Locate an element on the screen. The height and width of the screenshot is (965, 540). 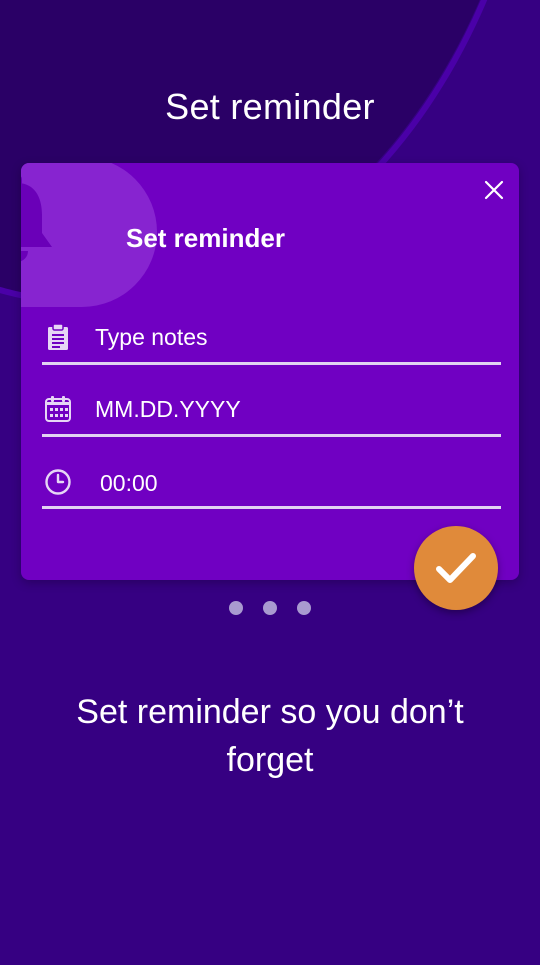
pagination-dots is located at coordinates (270, 609).